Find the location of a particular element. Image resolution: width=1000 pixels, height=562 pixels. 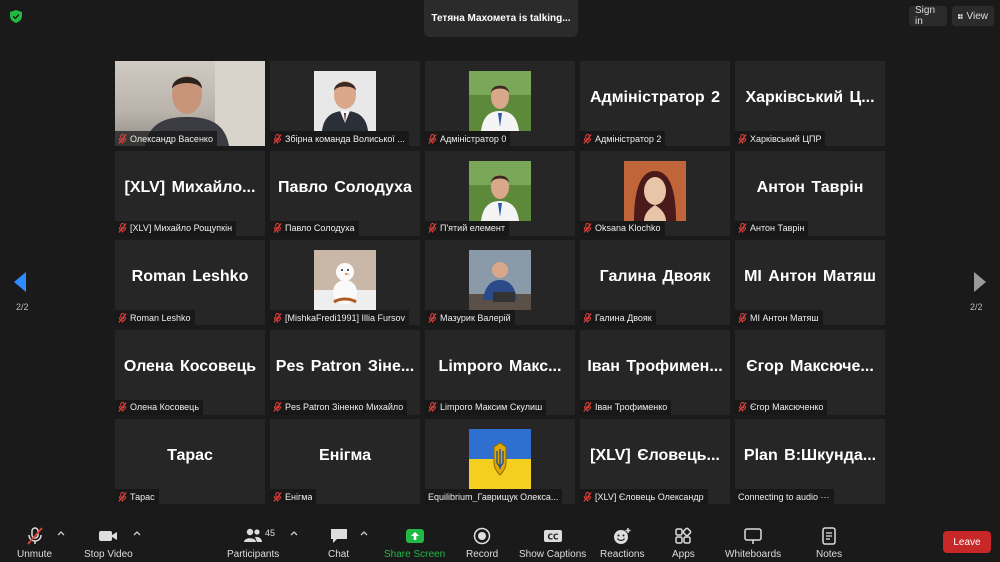

participant-name-label: [XLV] Єловець Олександр is located at coordinates (644, 496).